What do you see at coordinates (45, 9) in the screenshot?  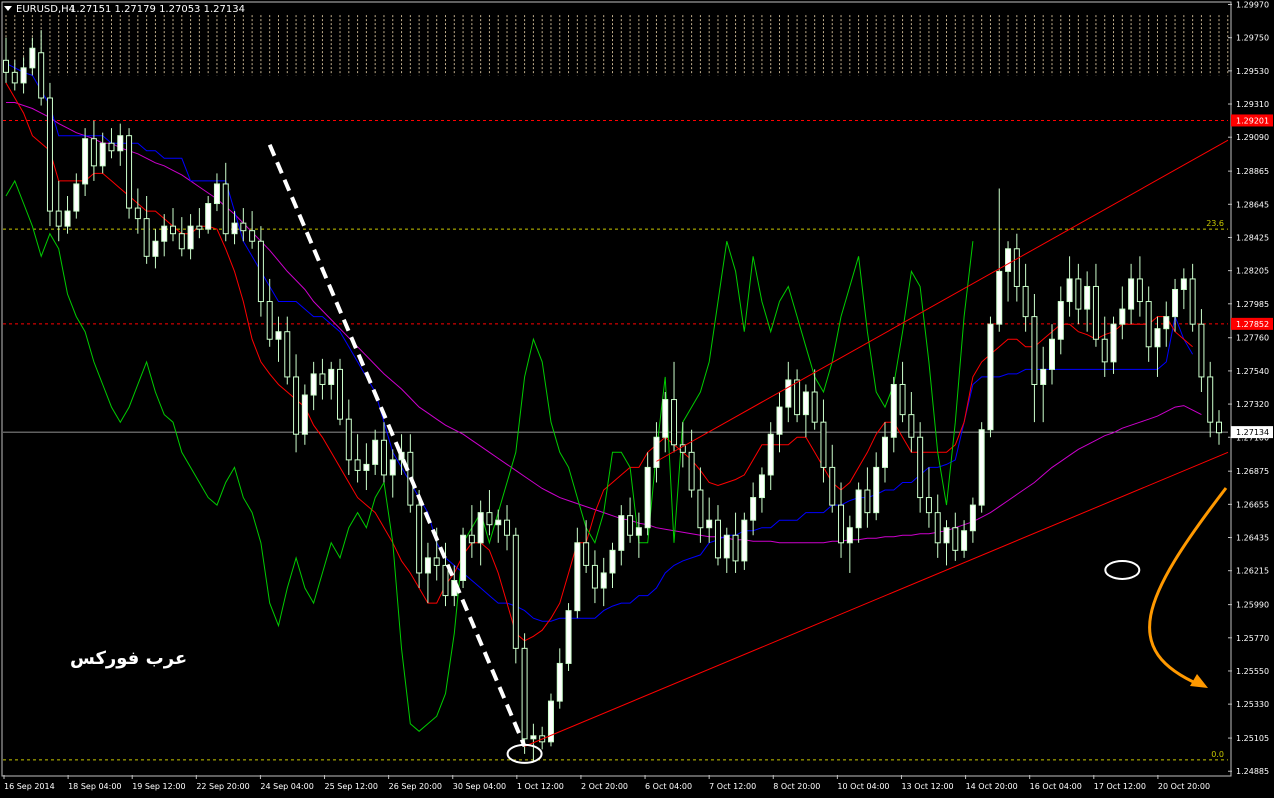 I see `symbol-title: EURUSD,H4` at bounding box center [45, 9].